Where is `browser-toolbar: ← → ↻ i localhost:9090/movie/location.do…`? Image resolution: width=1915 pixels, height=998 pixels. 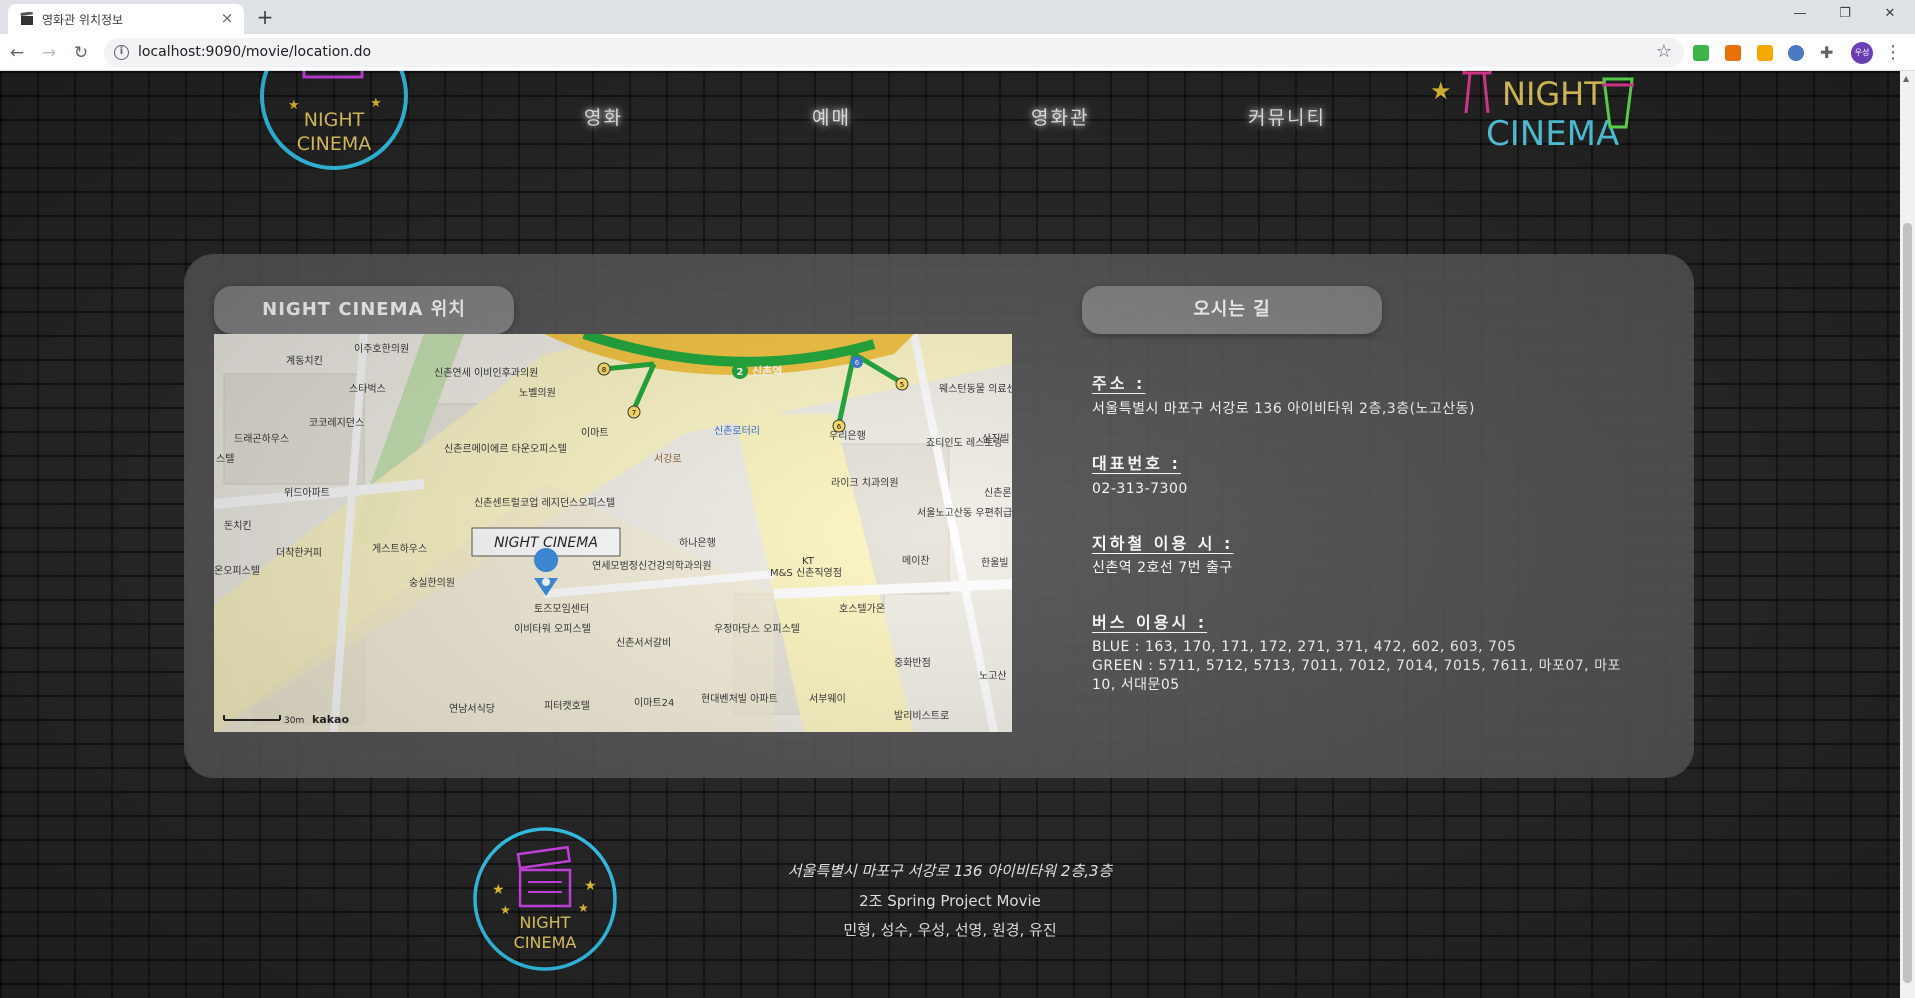 browser-toolbar: ← → ↻ i localhost:9090/movie/location.do… is located at coordinates (957, 52).